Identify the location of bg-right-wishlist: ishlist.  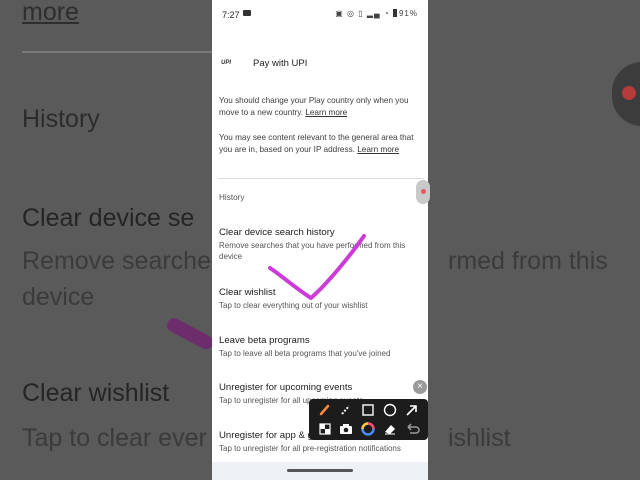
(479, 438).